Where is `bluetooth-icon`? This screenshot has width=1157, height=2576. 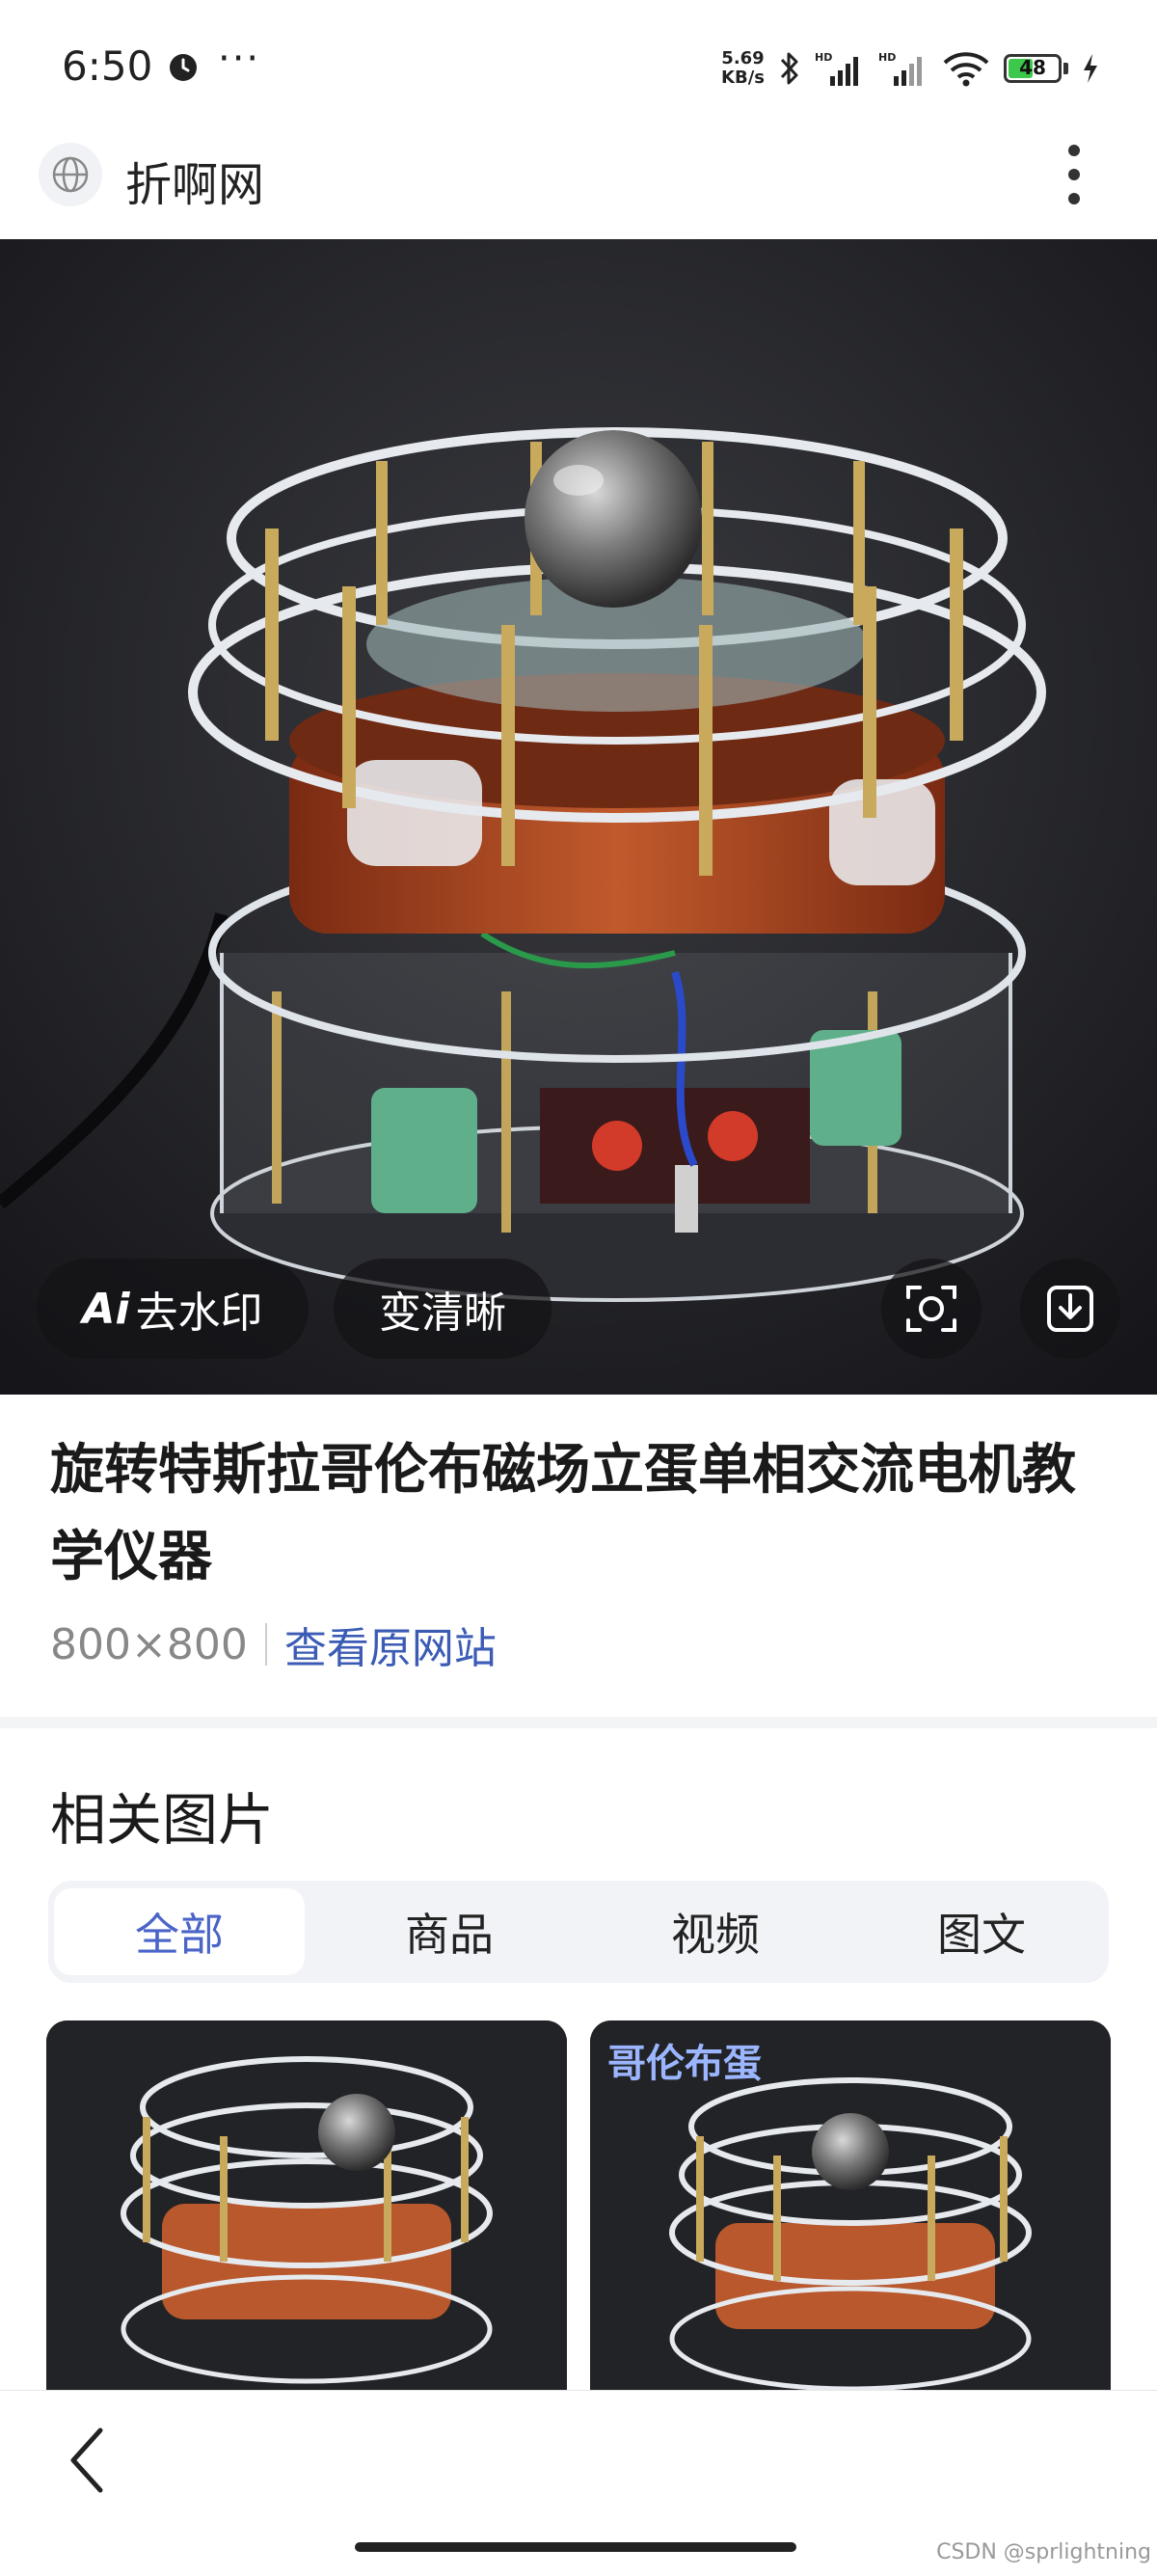 bluetooth-icon is located at coordinates (789, 68).